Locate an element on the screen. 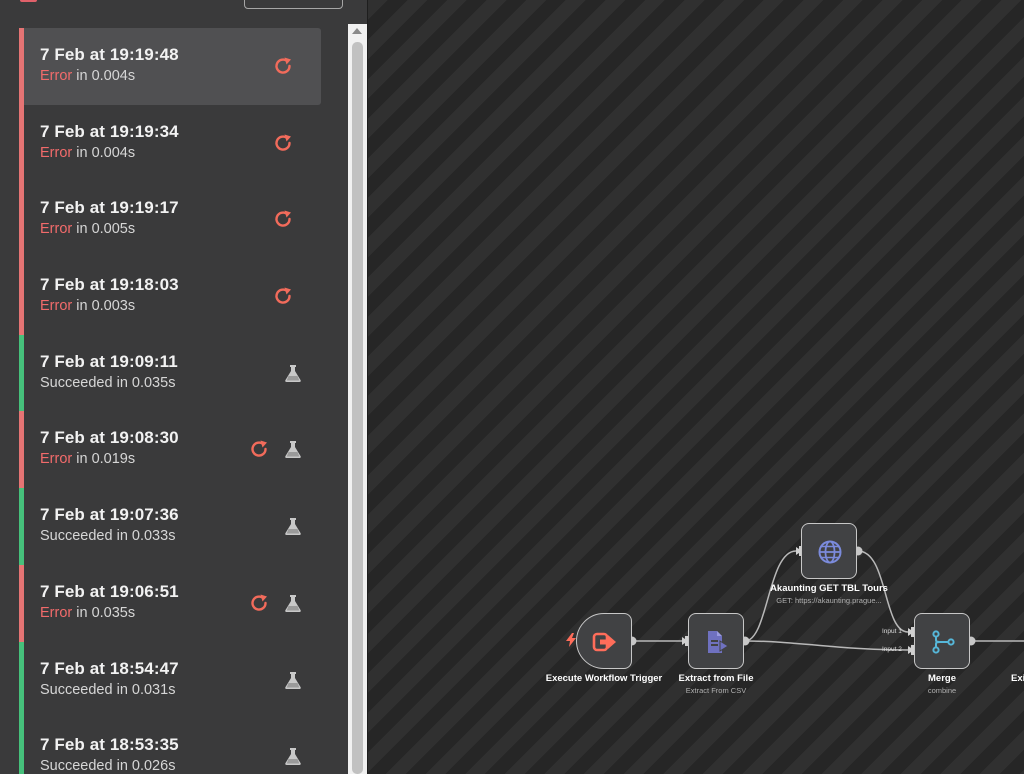 Image resolution: width=1024 pixels, height=774 pixels. merge-icon is located at coordinates (943, 642).